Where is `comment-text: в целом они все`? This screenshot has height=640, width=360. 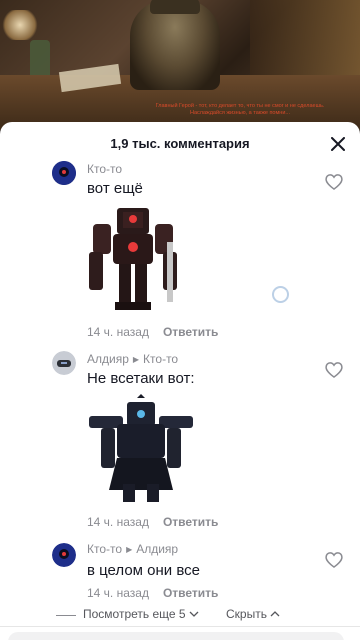 comment-text: в целом они все is located at coordinates (143, 570).